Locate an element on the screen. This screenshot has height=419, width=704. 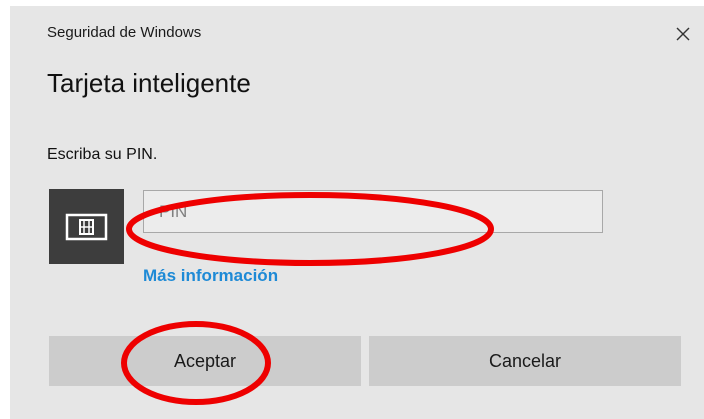
smart-card-tile is located at coordinates (86, 226).